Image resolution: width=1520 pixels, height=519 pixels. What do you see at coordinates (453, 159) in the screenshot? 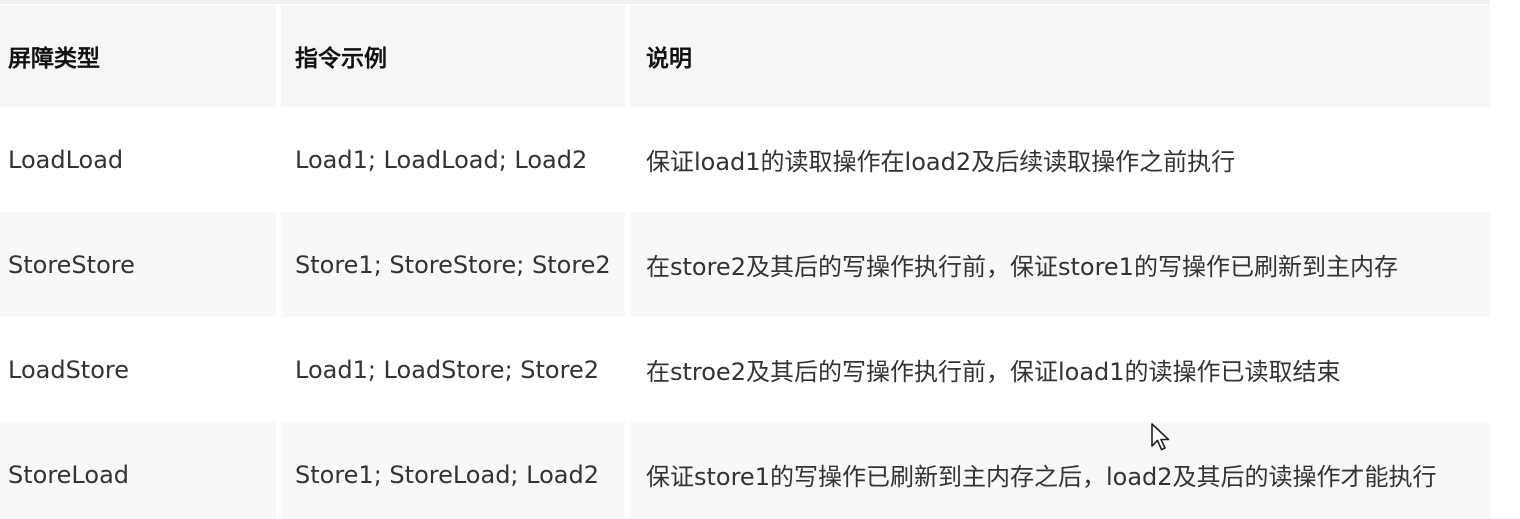
I see `cell-instruction-example: Load1; LoadLoad; Load2` at bounding box center [453, 159].